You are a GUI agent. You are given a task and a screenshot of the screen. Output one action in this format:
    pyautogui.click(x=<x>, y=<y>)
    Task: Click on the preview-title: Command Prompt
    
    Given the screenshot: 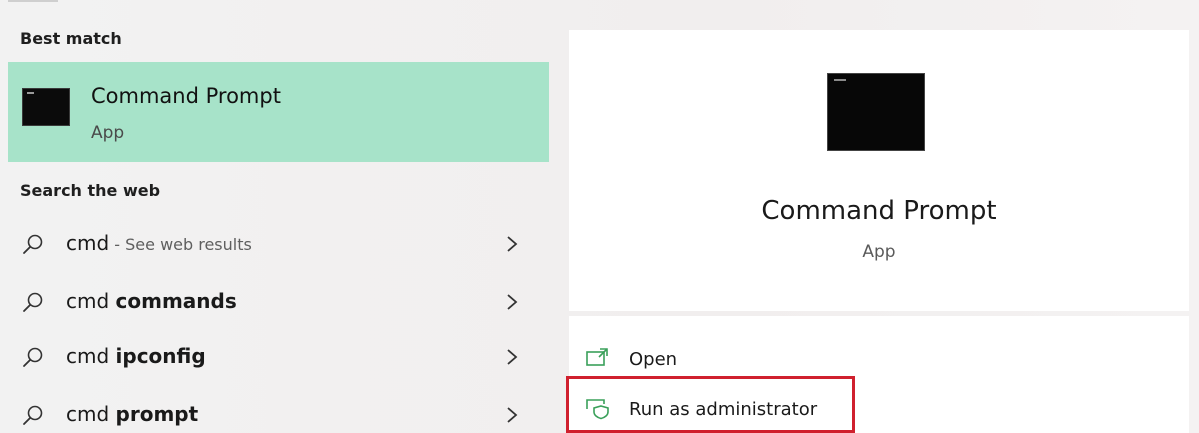 What is the action you would take?
    pyautogui.click(x=879, y=211)
    